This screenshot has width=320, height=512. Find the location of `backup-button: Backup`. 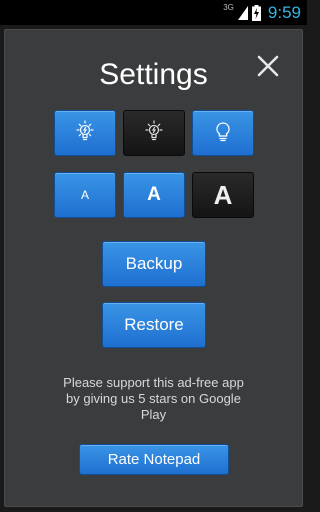

backup-button: Backup is located at coordinates (154, 264).